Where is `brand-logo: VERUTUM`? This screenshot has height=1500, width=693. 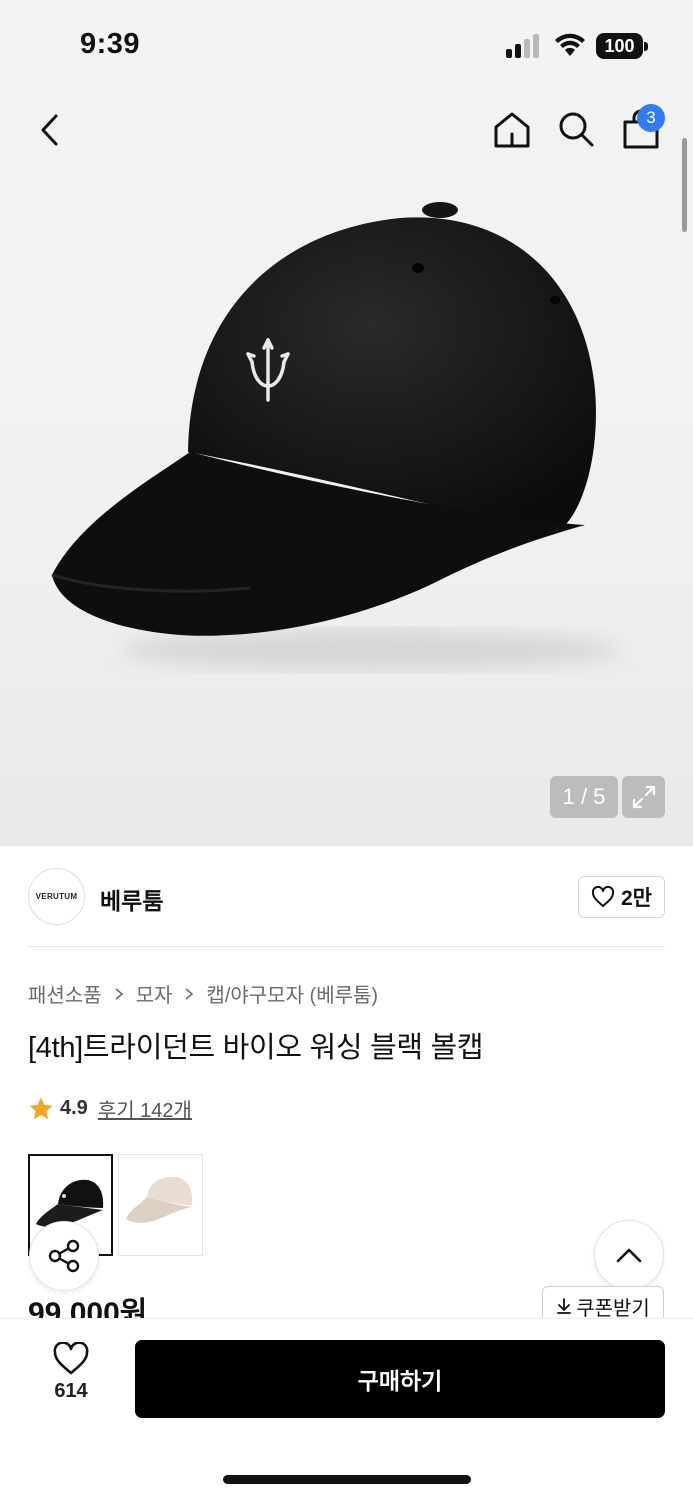 brand-logo: VERUTUM is located at coordinates (56, 896).